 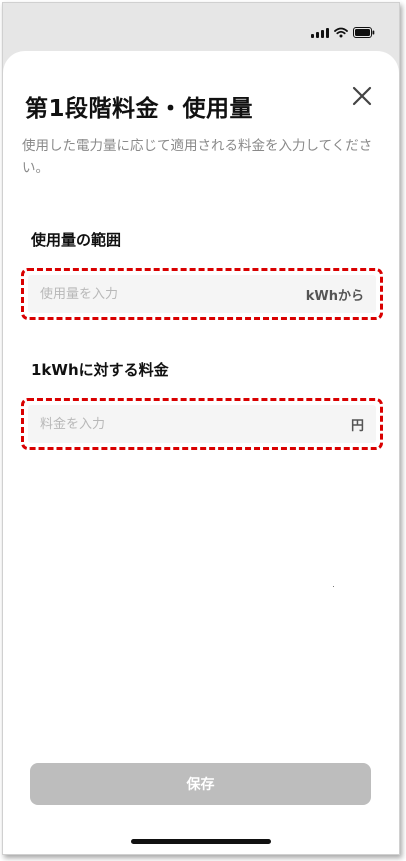 What do you see at coordinates (197, 157) in the screenshot?
I see `modal-description: 使用した電力量に応じて適用される料金を入力してください。` at bounding box center [197, 157].